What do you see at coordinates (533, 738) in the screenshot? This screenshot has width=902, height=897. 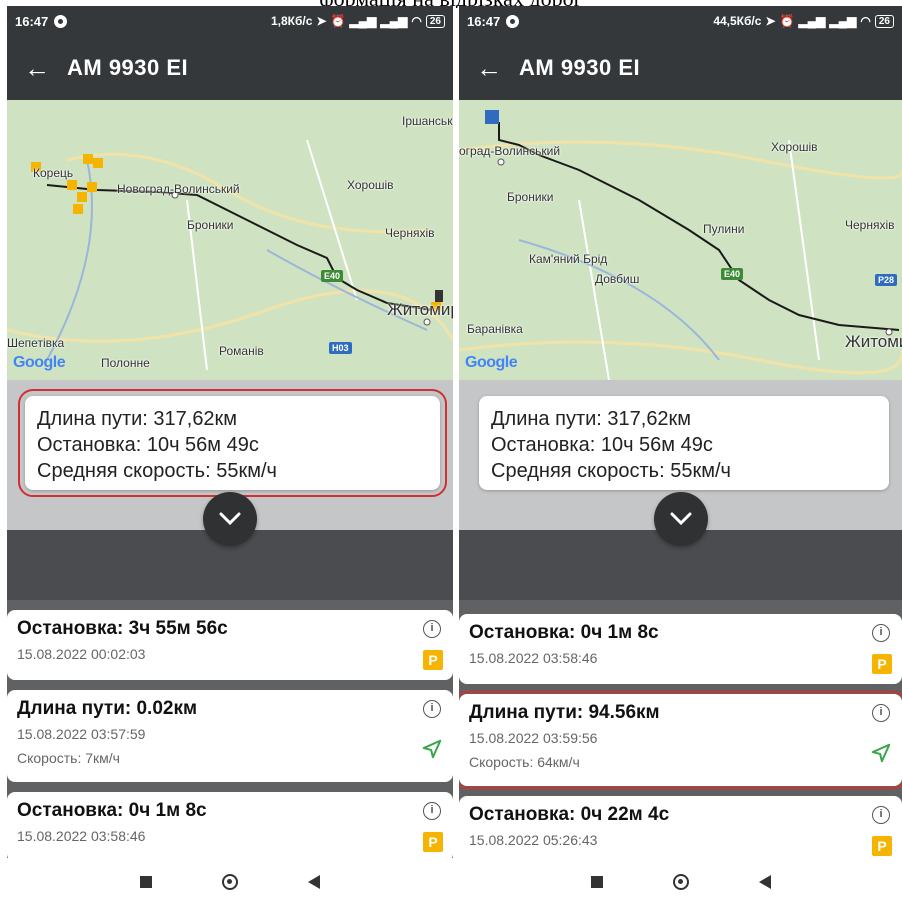 I see `item-date: 15.08.2022 03:59:56` at bounding box center [533, 738].